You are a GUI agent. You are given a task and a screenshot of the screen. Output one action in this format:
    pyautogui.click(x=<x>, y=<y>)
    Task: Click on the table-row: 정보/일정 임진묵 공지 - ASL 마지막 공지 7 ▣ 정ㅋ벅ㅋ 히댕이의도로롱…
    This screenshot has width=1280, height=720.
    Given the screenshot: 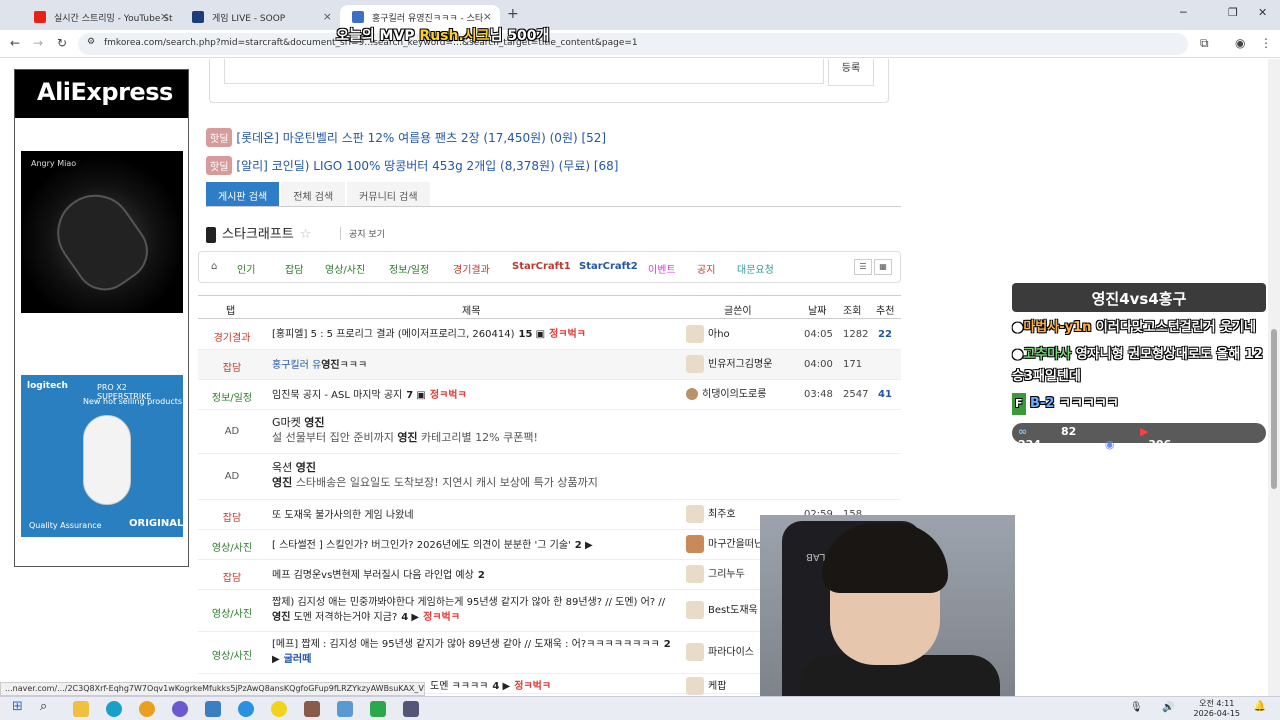 What is the action you would take?
    pyautogui.click(x=549, y=395)
    